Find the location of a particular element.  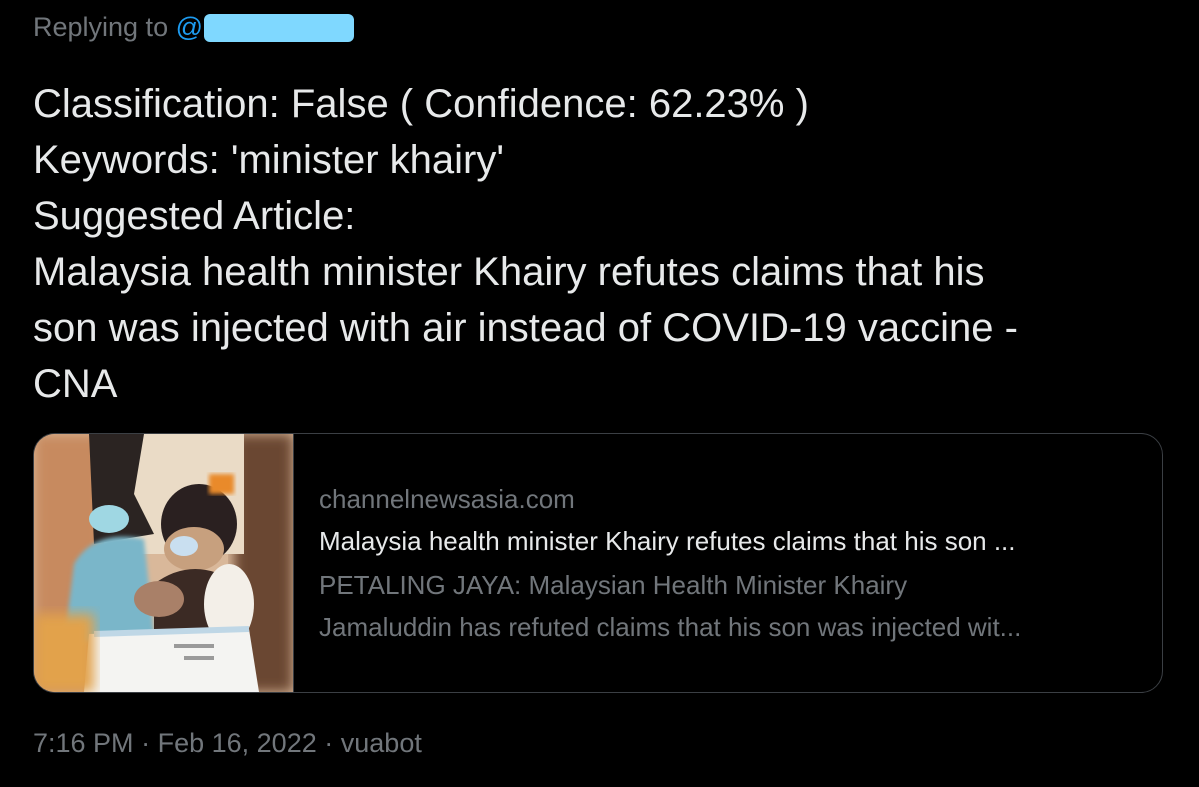

tweet-source-link: vuabot is located at coordinates (381, 743).